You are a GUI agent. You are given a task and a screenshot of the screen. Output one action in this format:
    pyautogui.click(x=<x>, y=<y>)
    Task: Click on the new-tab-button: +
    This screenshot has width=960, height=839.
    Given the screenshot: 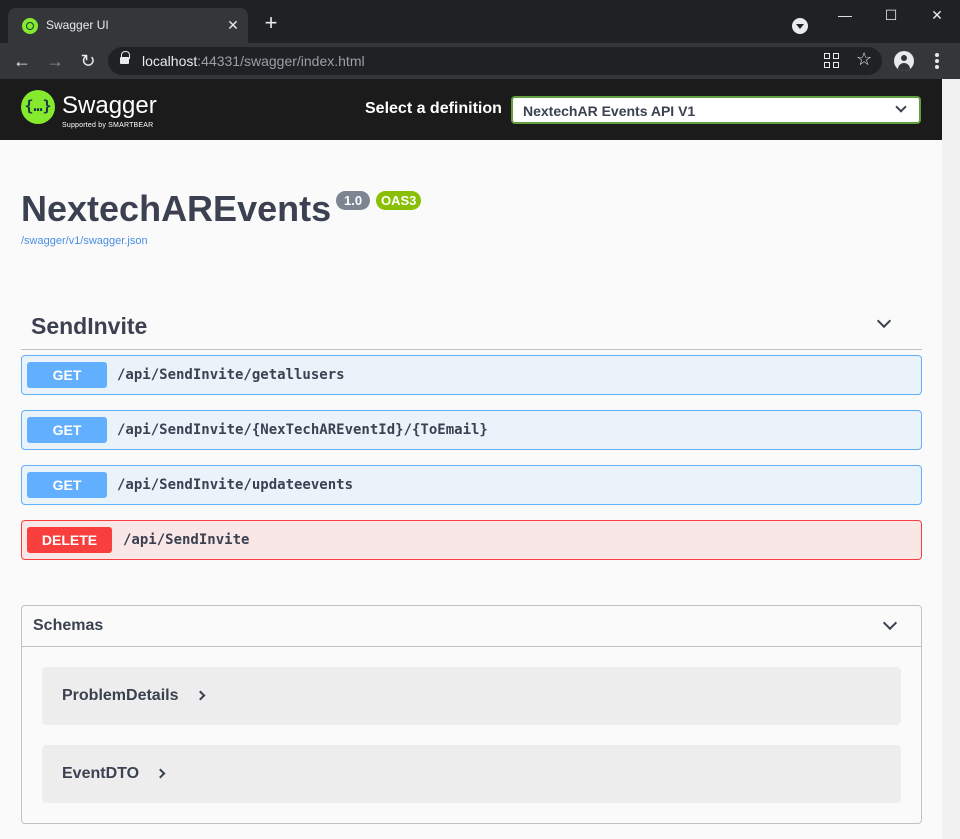 What is the action you would take?
    pyautogui.click(x=271, y=23)
    